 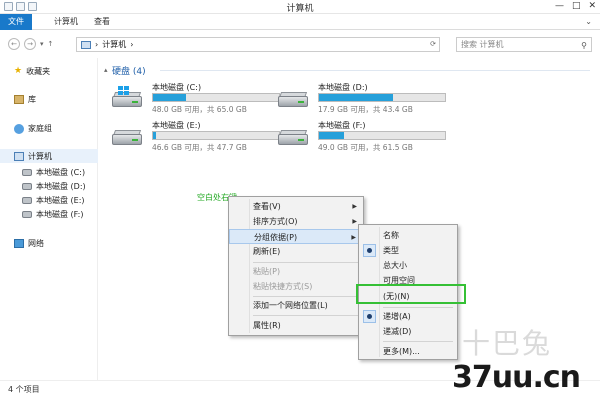 What do you see at coordinates (61, 172) in the screenshot?
I see `sidebar-item-label: 本地磁盘 (C:)` at bounding box center [61, 172].